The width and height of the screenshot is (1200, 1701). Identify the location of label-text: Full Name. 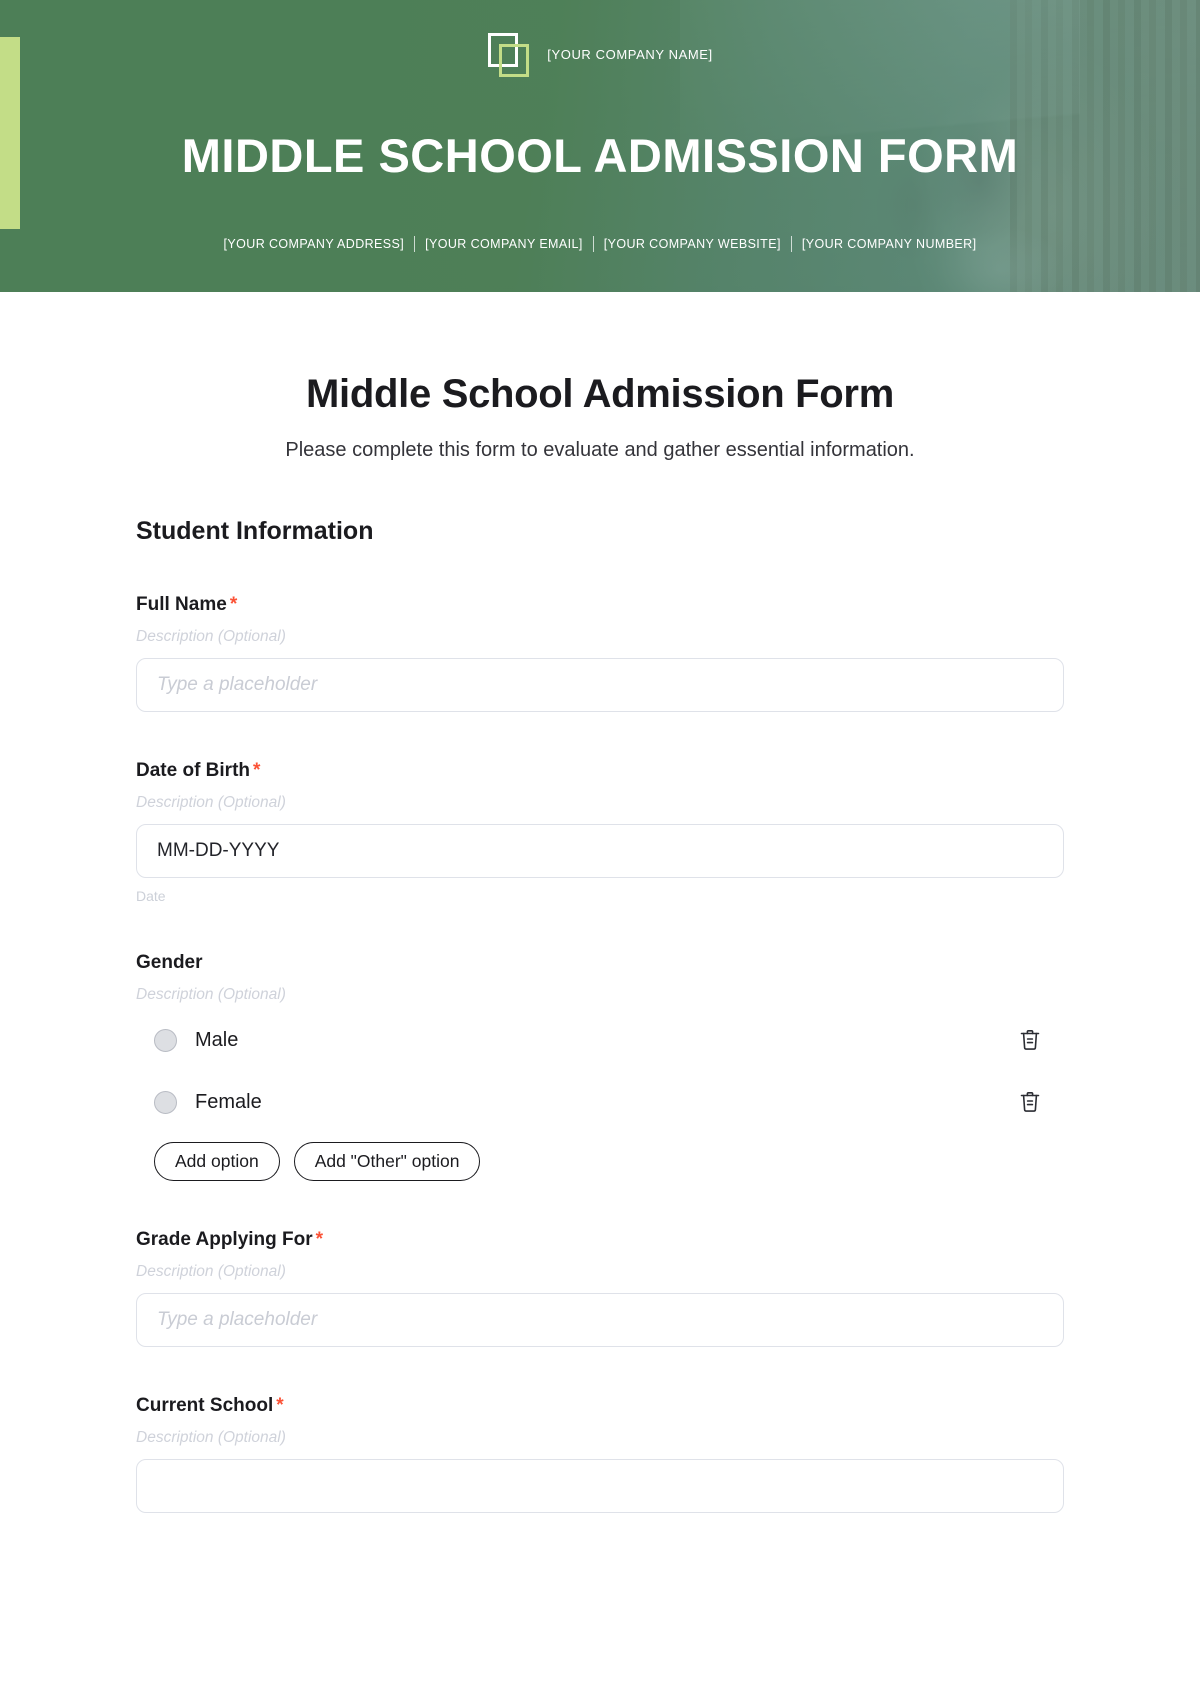
(181, 604).